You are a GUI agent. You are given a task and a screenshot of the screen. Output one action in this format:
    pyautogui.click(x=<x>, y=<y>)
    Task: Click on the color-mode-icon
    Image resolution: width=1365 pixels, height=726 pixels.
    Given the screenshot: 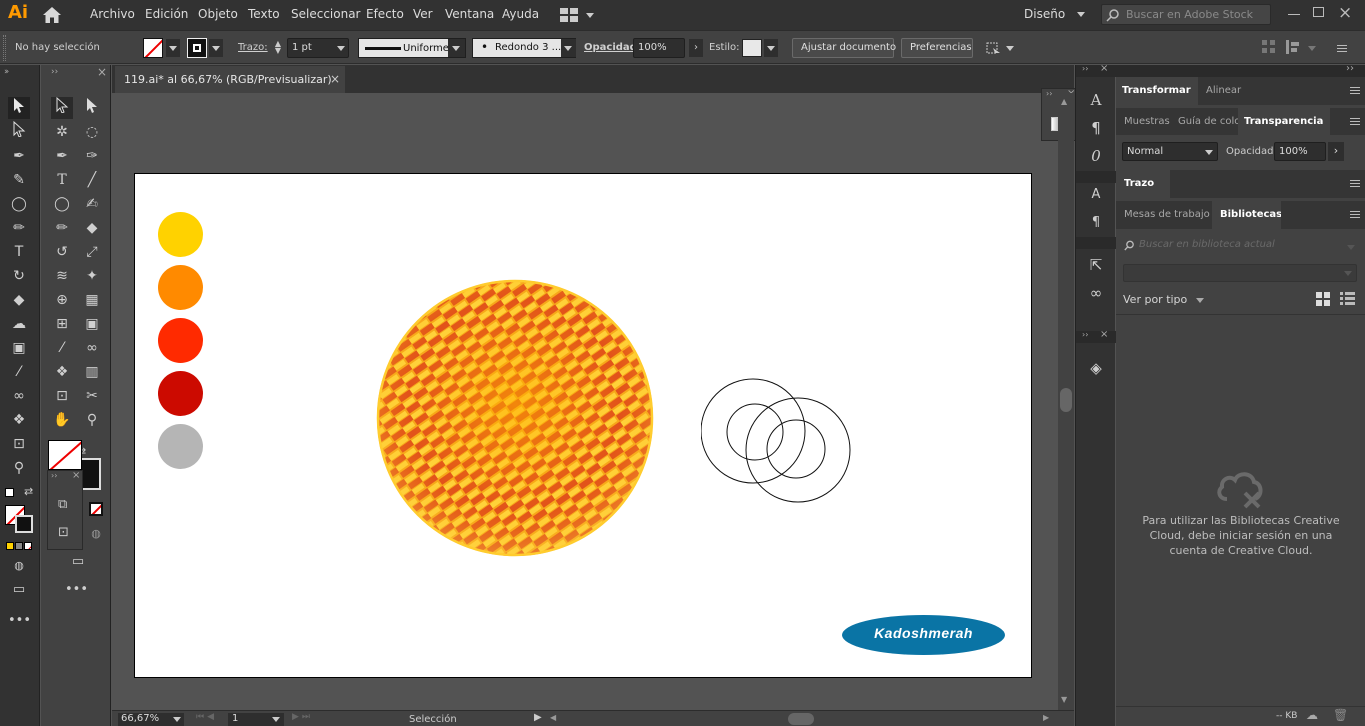 What is the action you would take?
    pyautogui.click(x=10, y=546)
    